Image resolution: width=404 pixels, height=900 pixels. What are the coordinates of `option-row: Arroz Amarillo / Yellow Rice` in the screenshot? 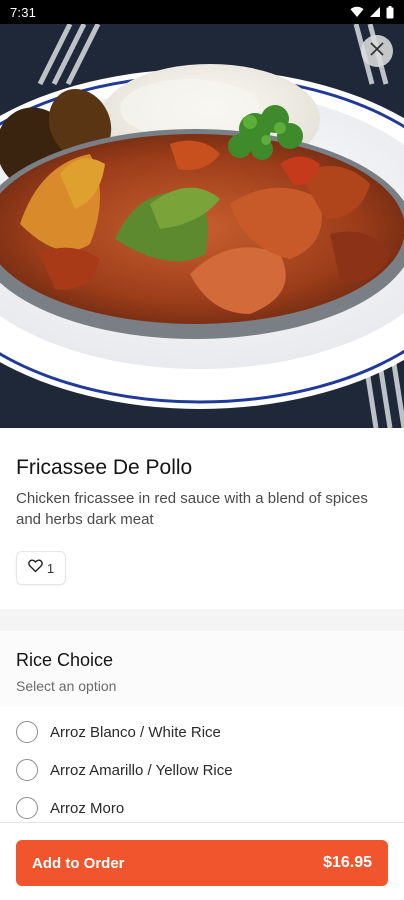 It's located at (202, 770).